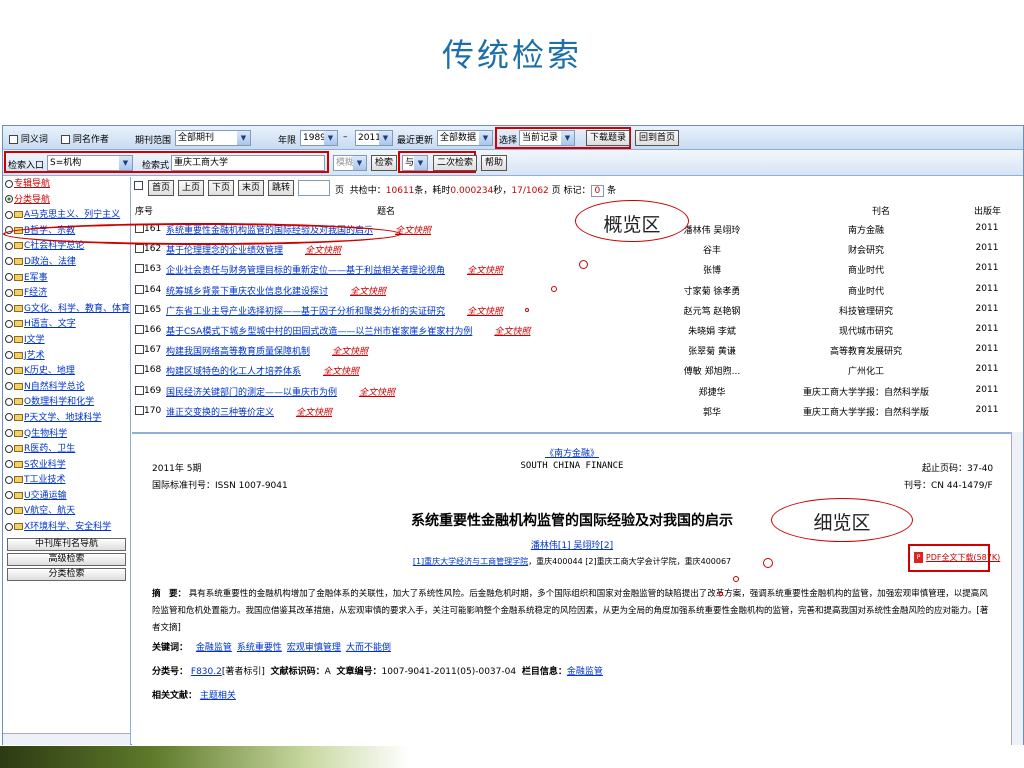 This screenshot has width=1024, height=768. What do you see at coordinates (66, 466) in the screenshot?
I see `sidebar-item: S农业科学` at bounding box center [66, 466].